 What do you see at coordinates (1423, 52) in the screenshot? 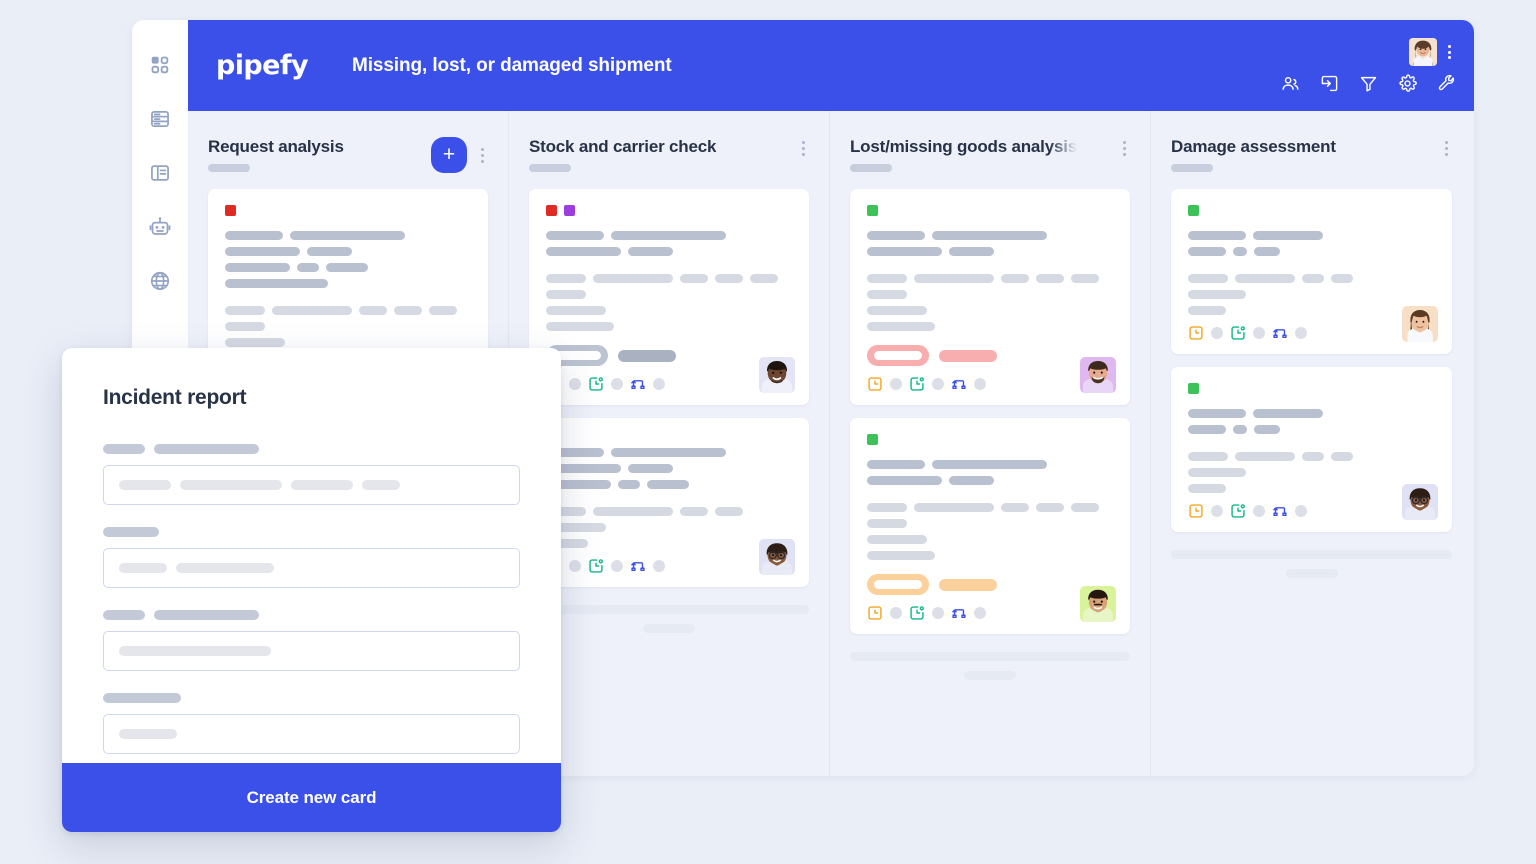
I see `avatar` at bounding box center [1423, 52].